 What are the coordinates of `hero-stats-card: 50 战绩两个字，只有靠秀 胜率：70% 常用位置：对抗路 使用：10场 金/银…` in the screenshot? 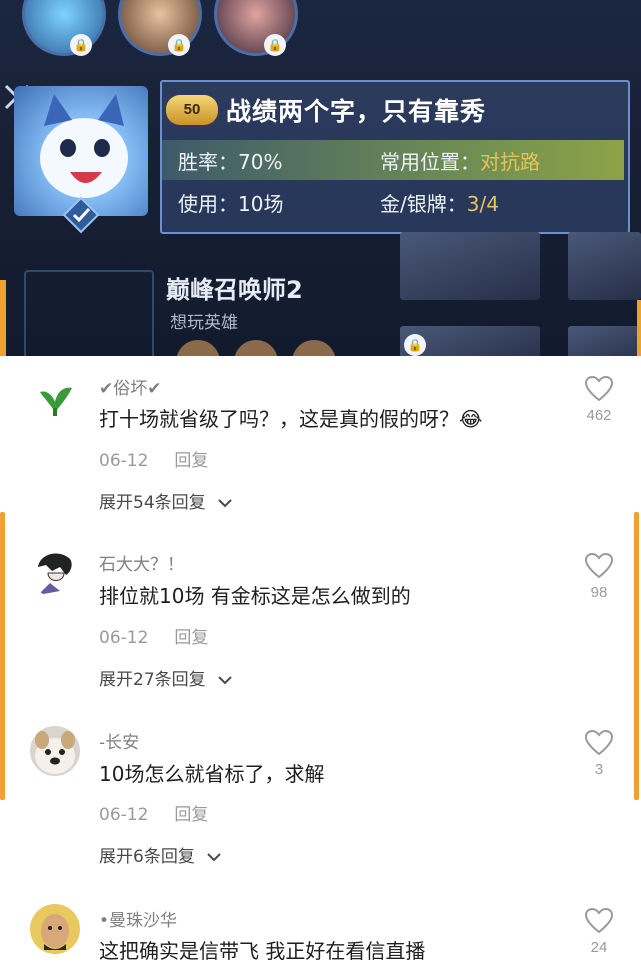 It's located at (395, 157).